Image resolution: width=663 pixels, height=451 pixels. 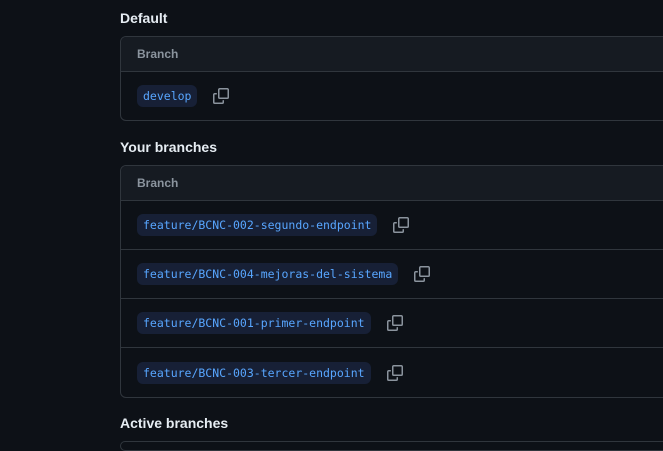 What do you see at coordinates (174, 423) in the screenshot?
I see `active-branches-section-title: Active branches` at bounding box center [174, 423].